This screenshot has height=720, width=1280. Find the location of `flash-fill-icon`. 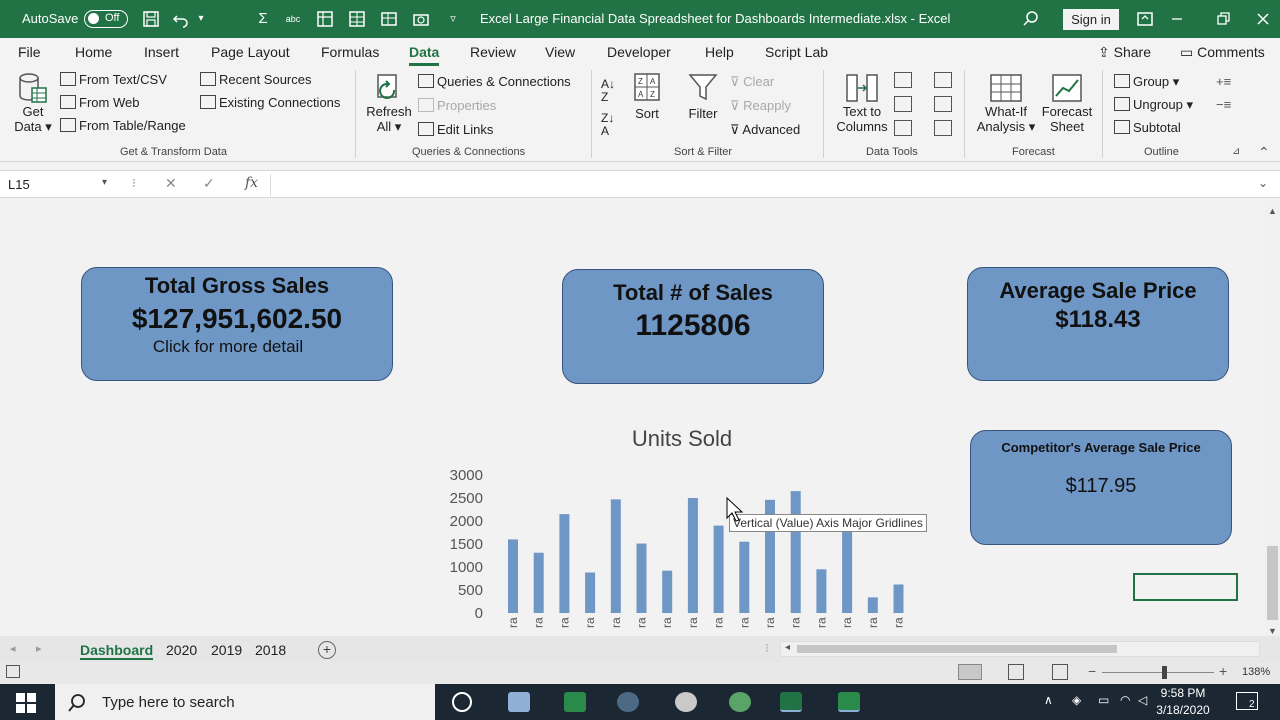

flash-fill-icon is located at coordinates (903, 80).